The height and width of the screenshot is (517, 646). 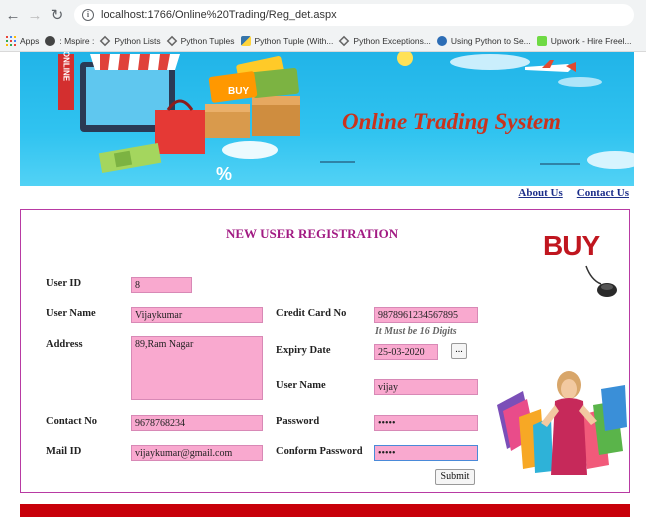 What do you see at coordinates (298, 421) in the screenshot?
I see `password-label: Password` at bounding box center [298, 421].